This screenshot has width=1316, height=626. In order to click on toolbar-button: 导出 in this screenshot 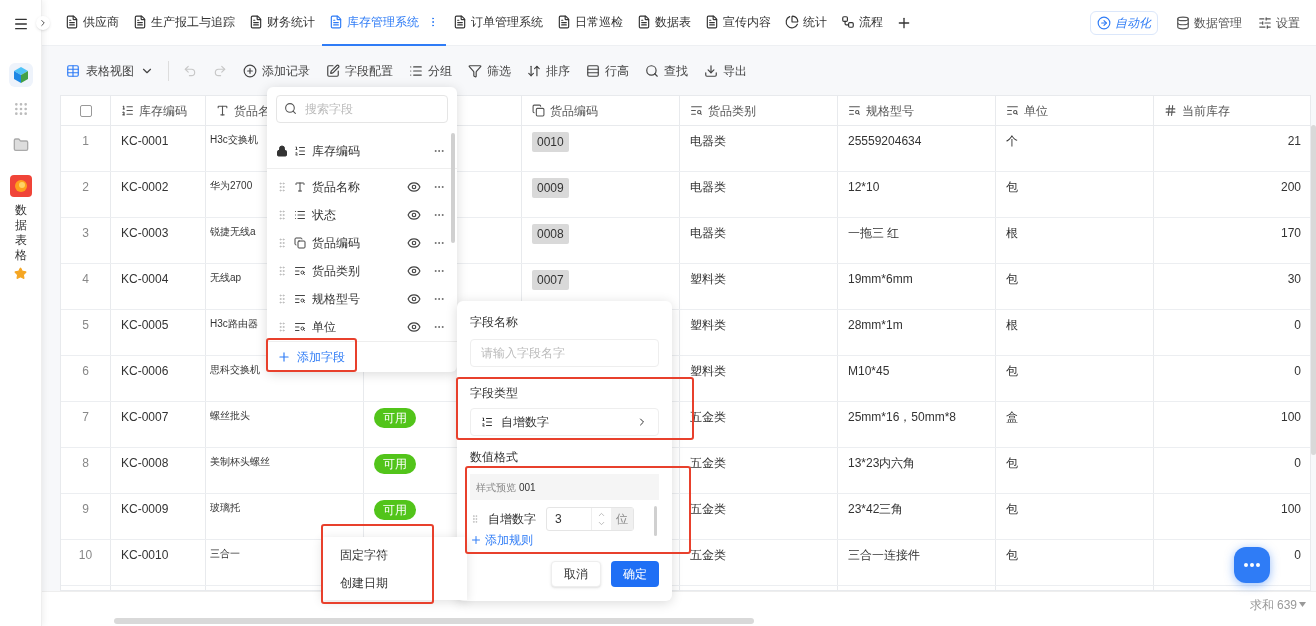, I will do `click(725, 70)`.